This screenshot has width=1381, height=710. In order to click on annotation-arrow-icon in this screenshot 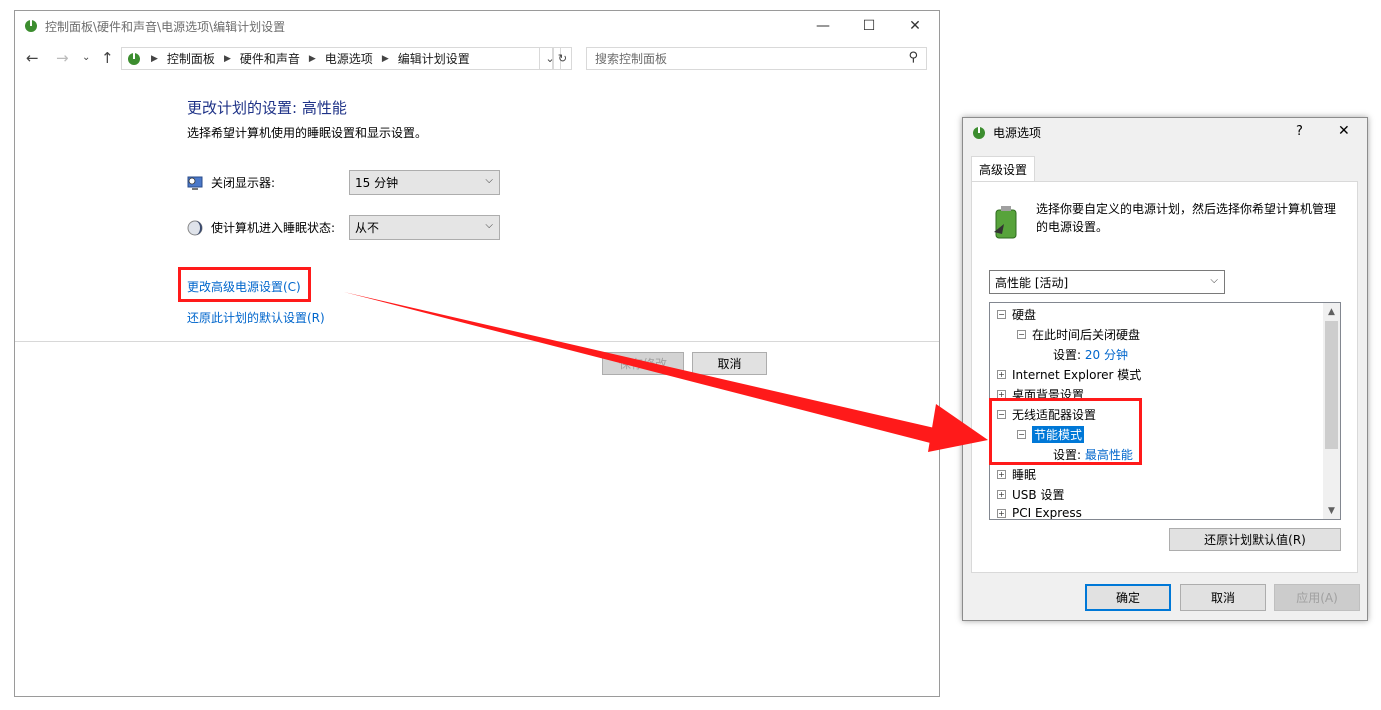, I will do `click(666, 372)`.